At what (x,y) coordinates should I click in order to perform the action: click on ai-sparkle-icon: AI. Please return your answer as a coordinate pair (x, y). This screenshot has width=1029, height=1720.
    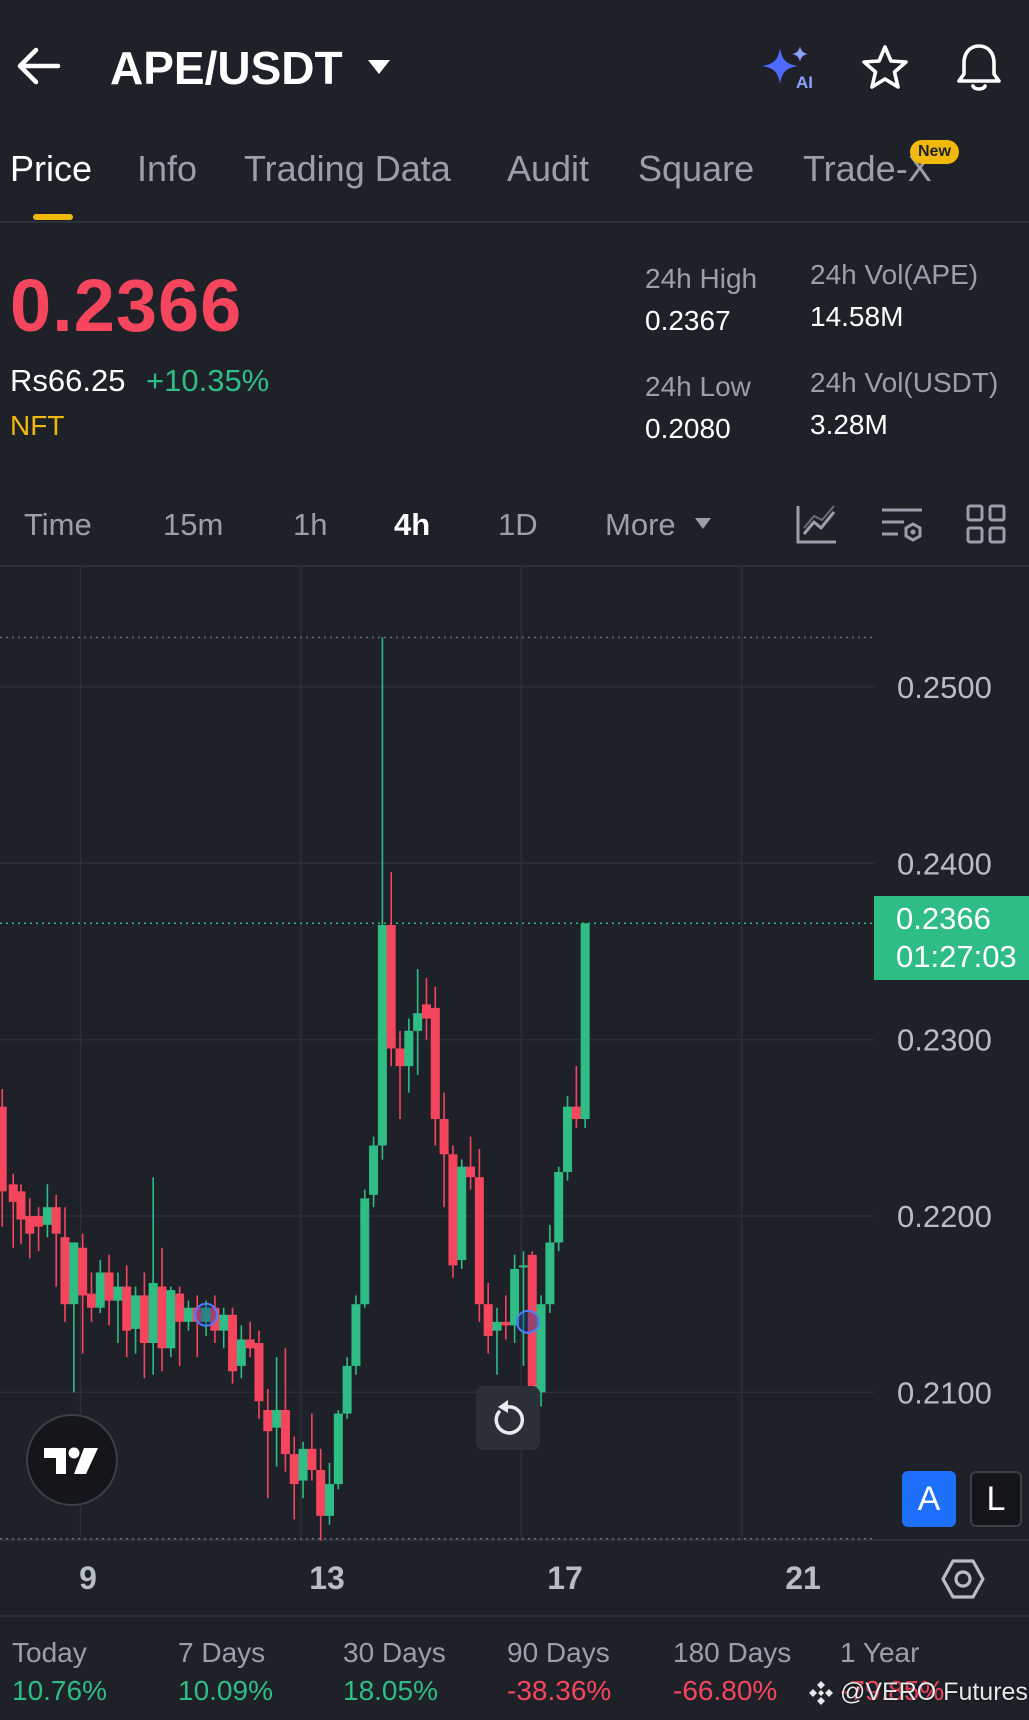
    Looking at the image, I should click on (789, 67).